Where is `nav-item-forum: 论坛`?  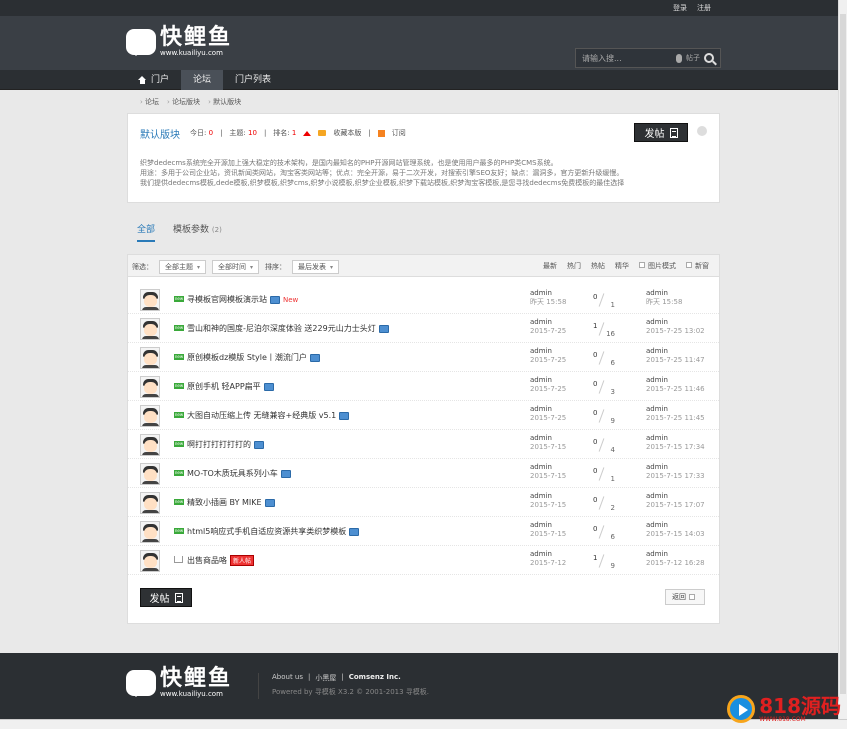
nav-item-forum: 论坛 is located at coordinates (202, 80).